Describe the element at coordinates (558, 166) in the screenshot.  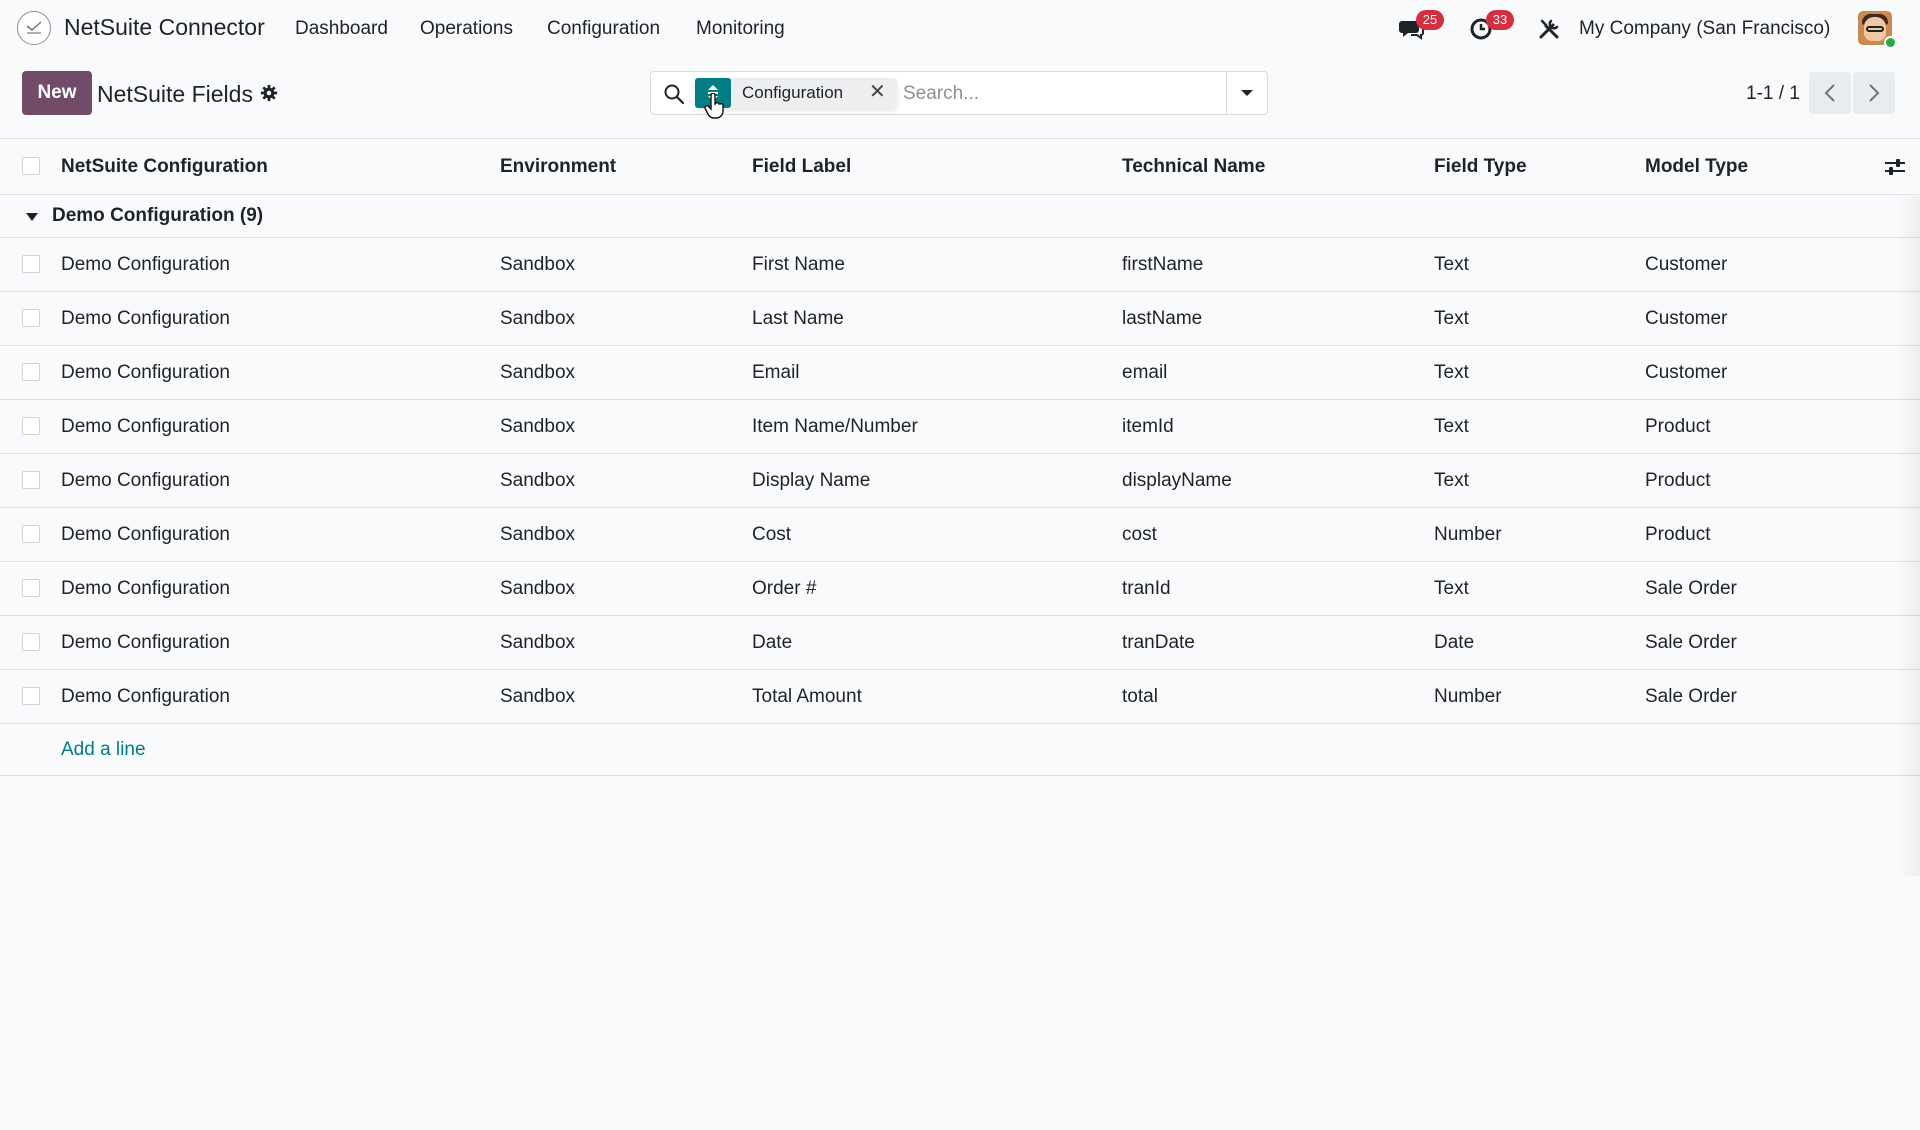
I see `column-header-environment: Environment` at that location.